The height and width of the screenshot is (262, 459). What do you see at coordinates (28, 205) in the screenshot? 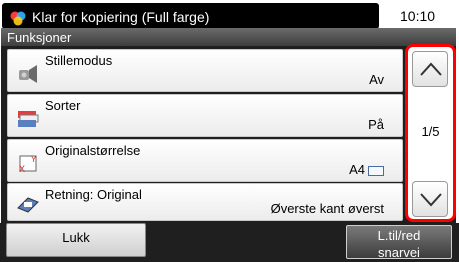
I see `orientation-icon` at bounding box center [28, 205].